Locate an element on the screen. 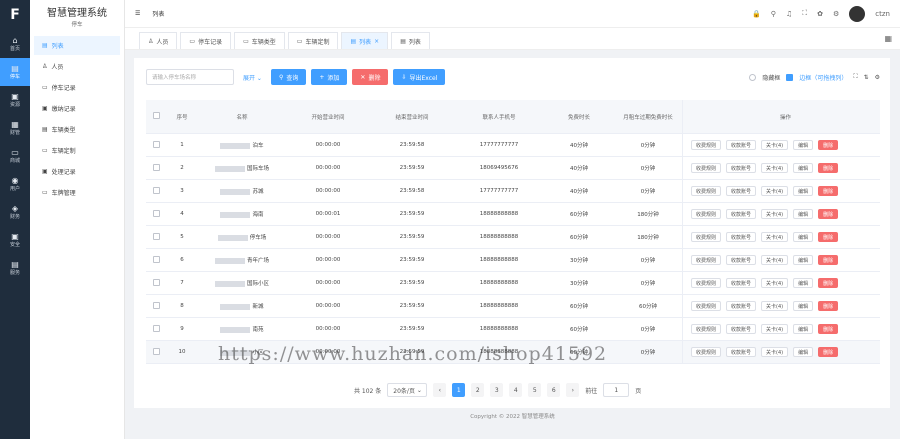  tab: ▭ 车辆类型 is located at coordinates (259, 40).